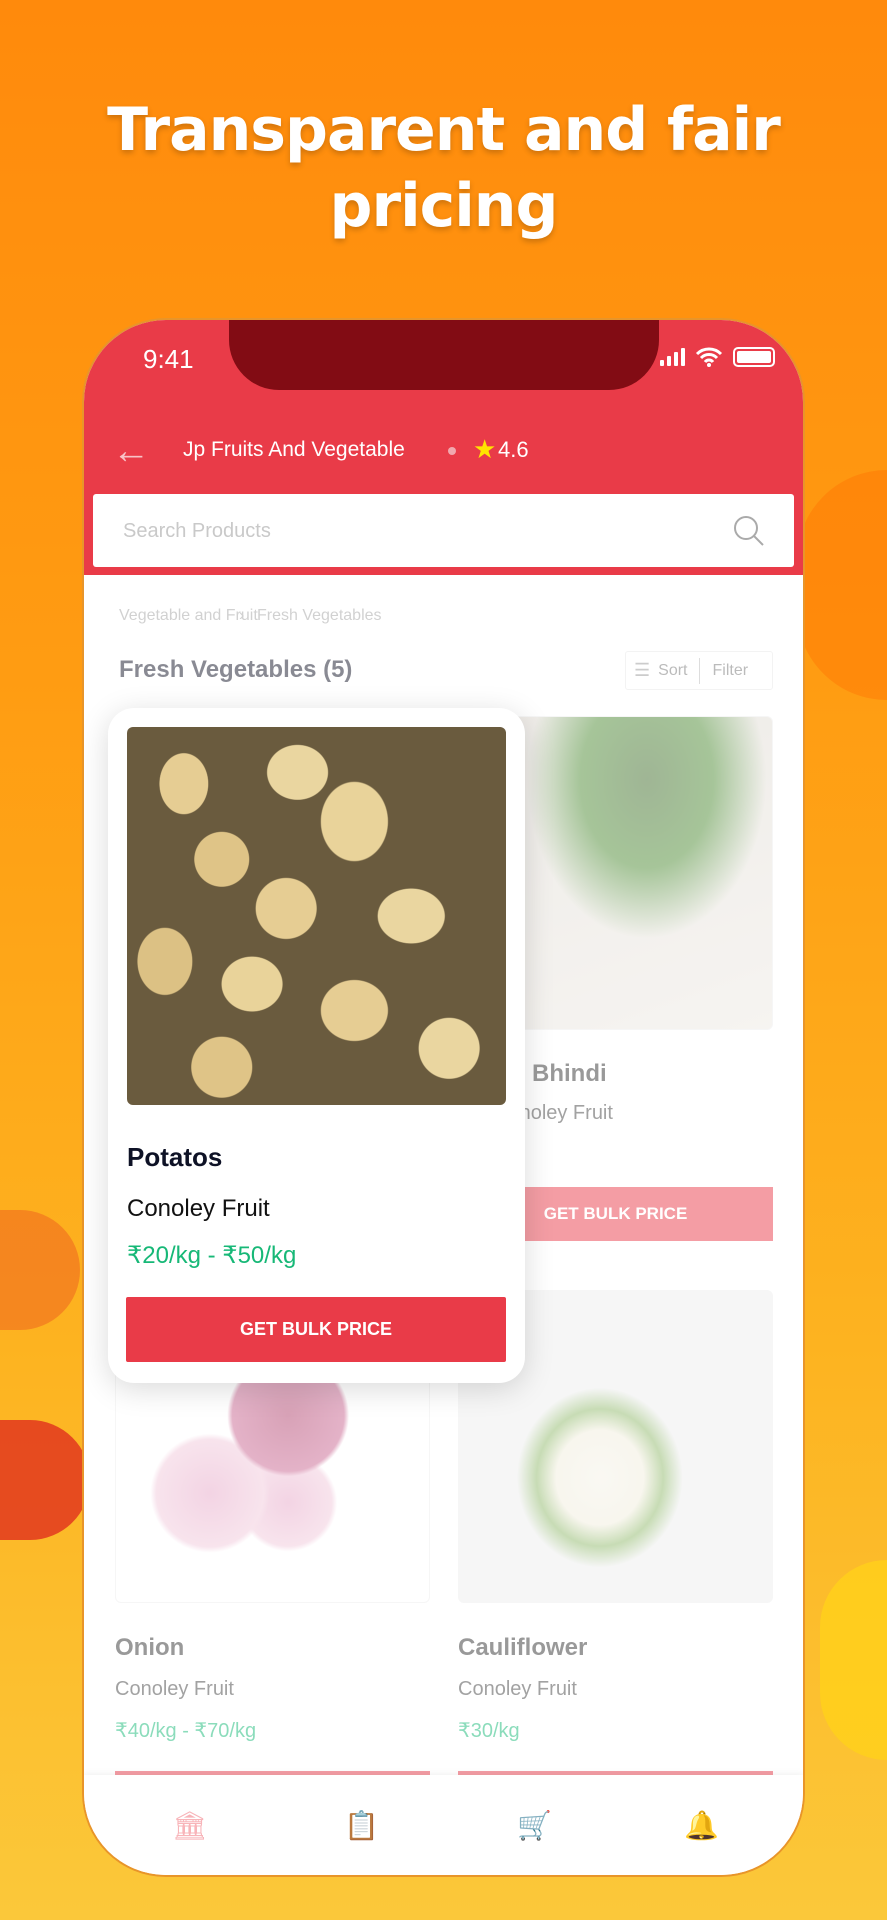 This screenshot has height=1920, width=887. Describe the element at coordinates (730, 671) in the screenshot. I see `filter-button: Filter` at that location.